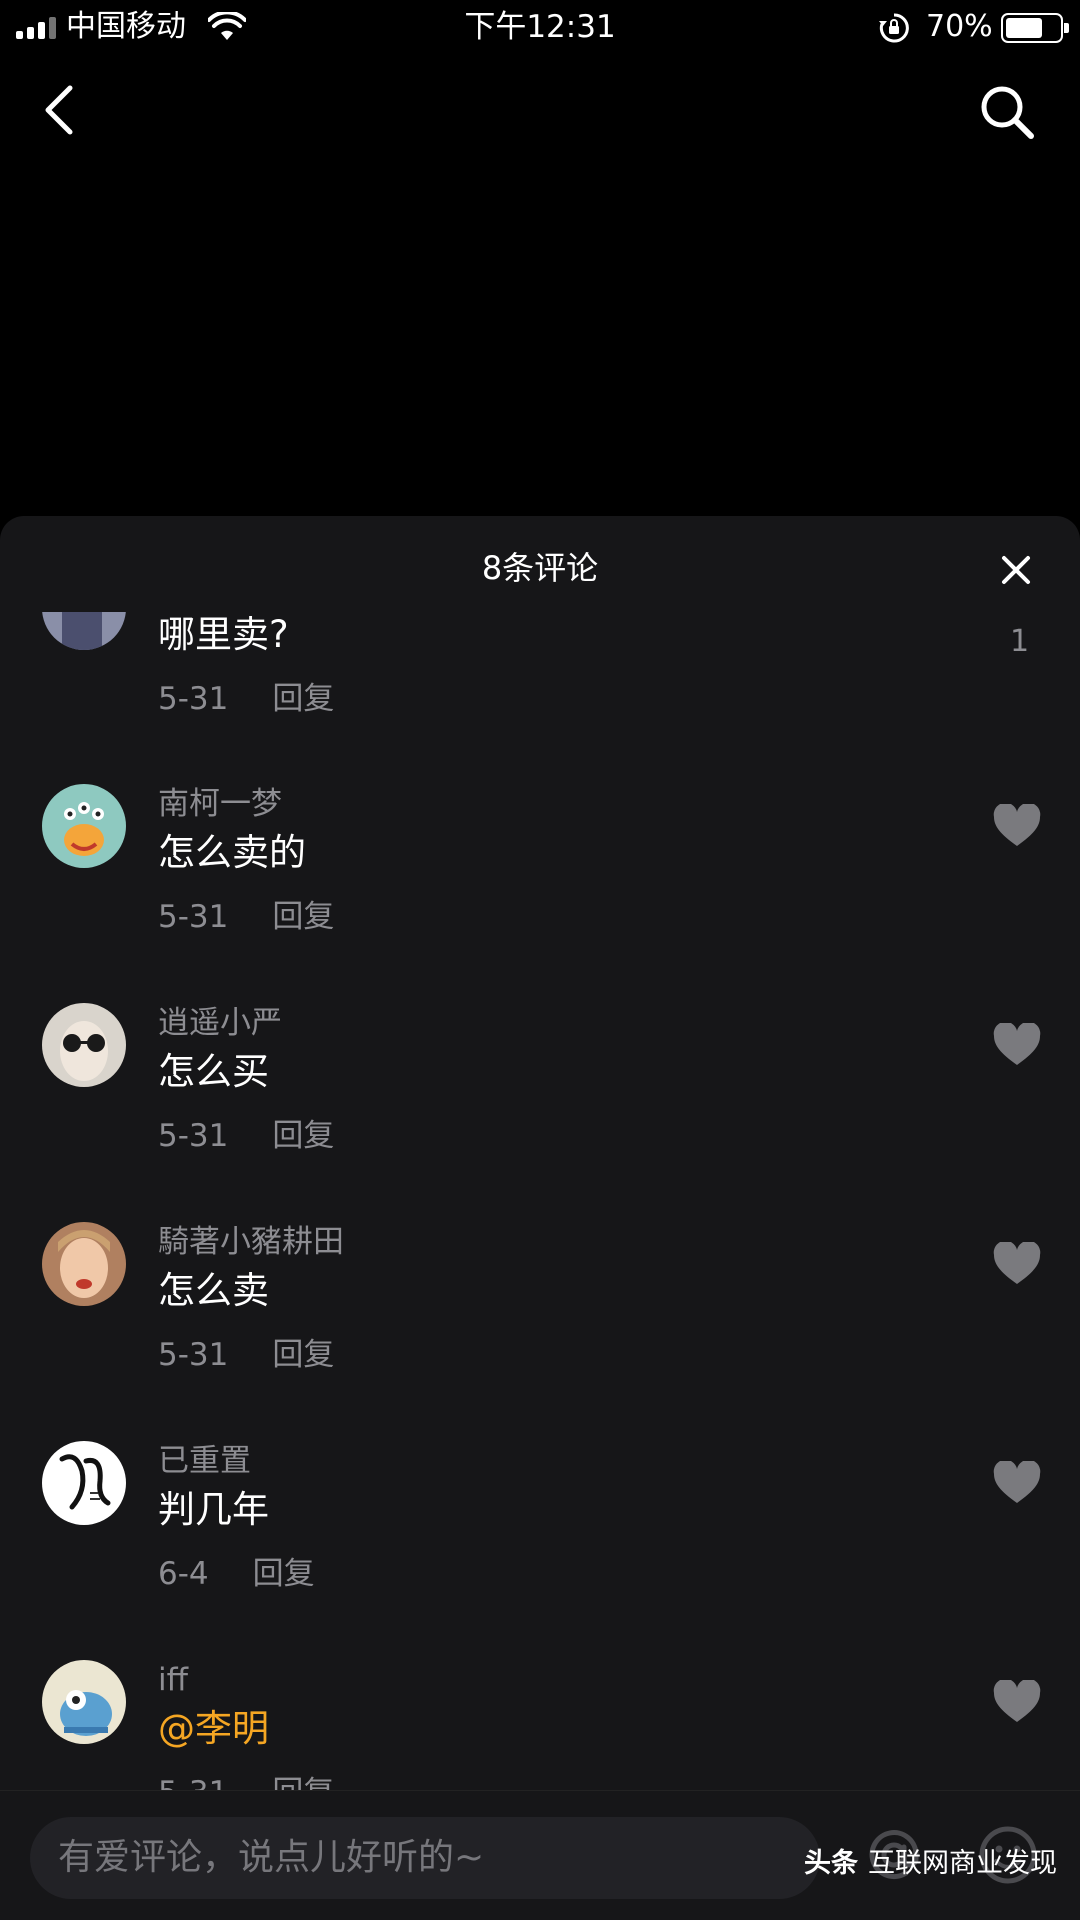 The height and width of the screenshot is (1920, 1080). What do you see at coordinates (894, 28) in the screenshot?
I see `rotation-lock-icon` at bounding box center [894, 28].